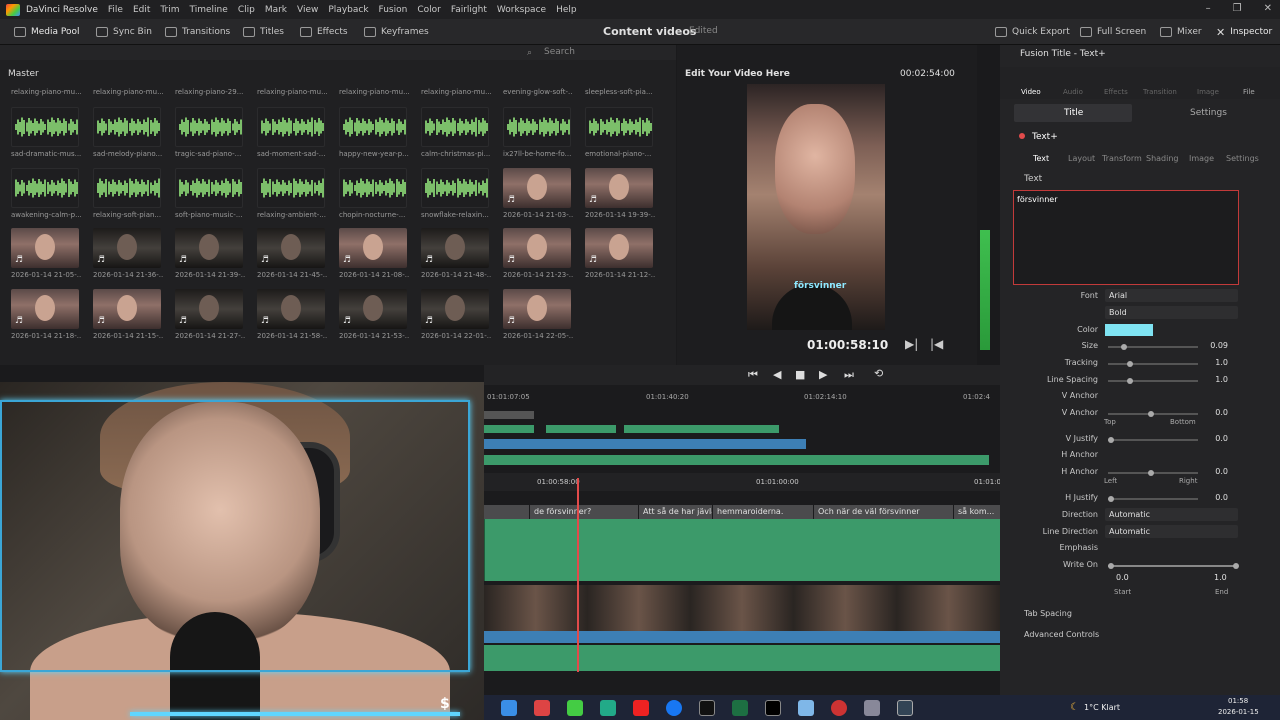 The width and height of the screenshot is (1280, 720). I want to click on reverse-play-icon: ◀, so click(777, 374).